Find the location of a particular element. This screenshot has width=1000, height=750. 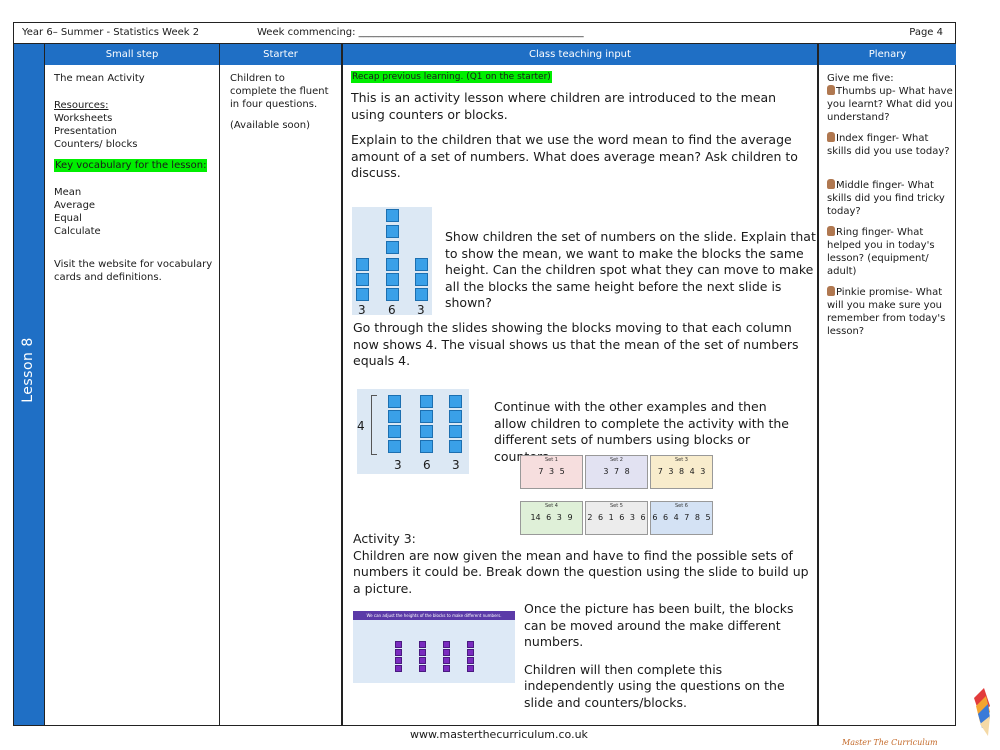

activity-heading: Activity 3: is located at coordinates (384, 538).